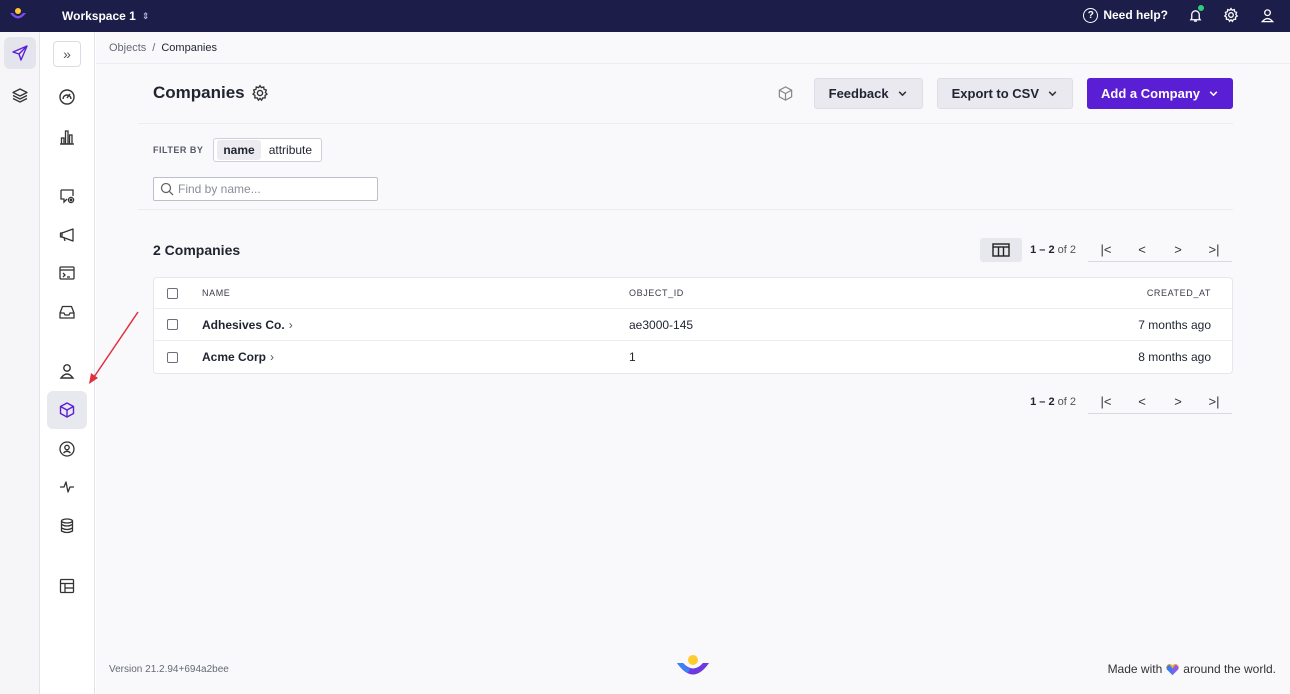 This screenshot has height=694, width=1290. I want to click on breadcrumb: Objects / Companies, so click(163, 48).